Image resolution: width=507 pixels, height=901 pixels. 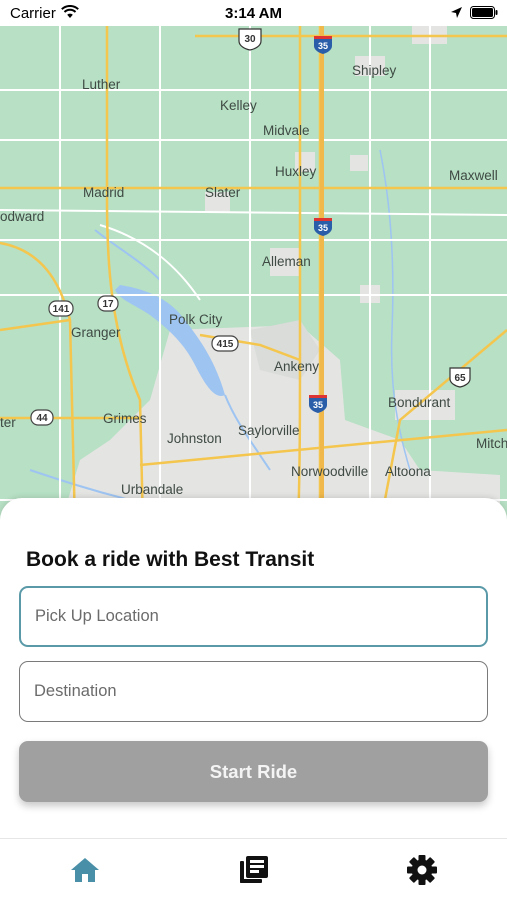 I want to click on booking-title: Book a ride with Best Transit, so click(x=170, y=559).